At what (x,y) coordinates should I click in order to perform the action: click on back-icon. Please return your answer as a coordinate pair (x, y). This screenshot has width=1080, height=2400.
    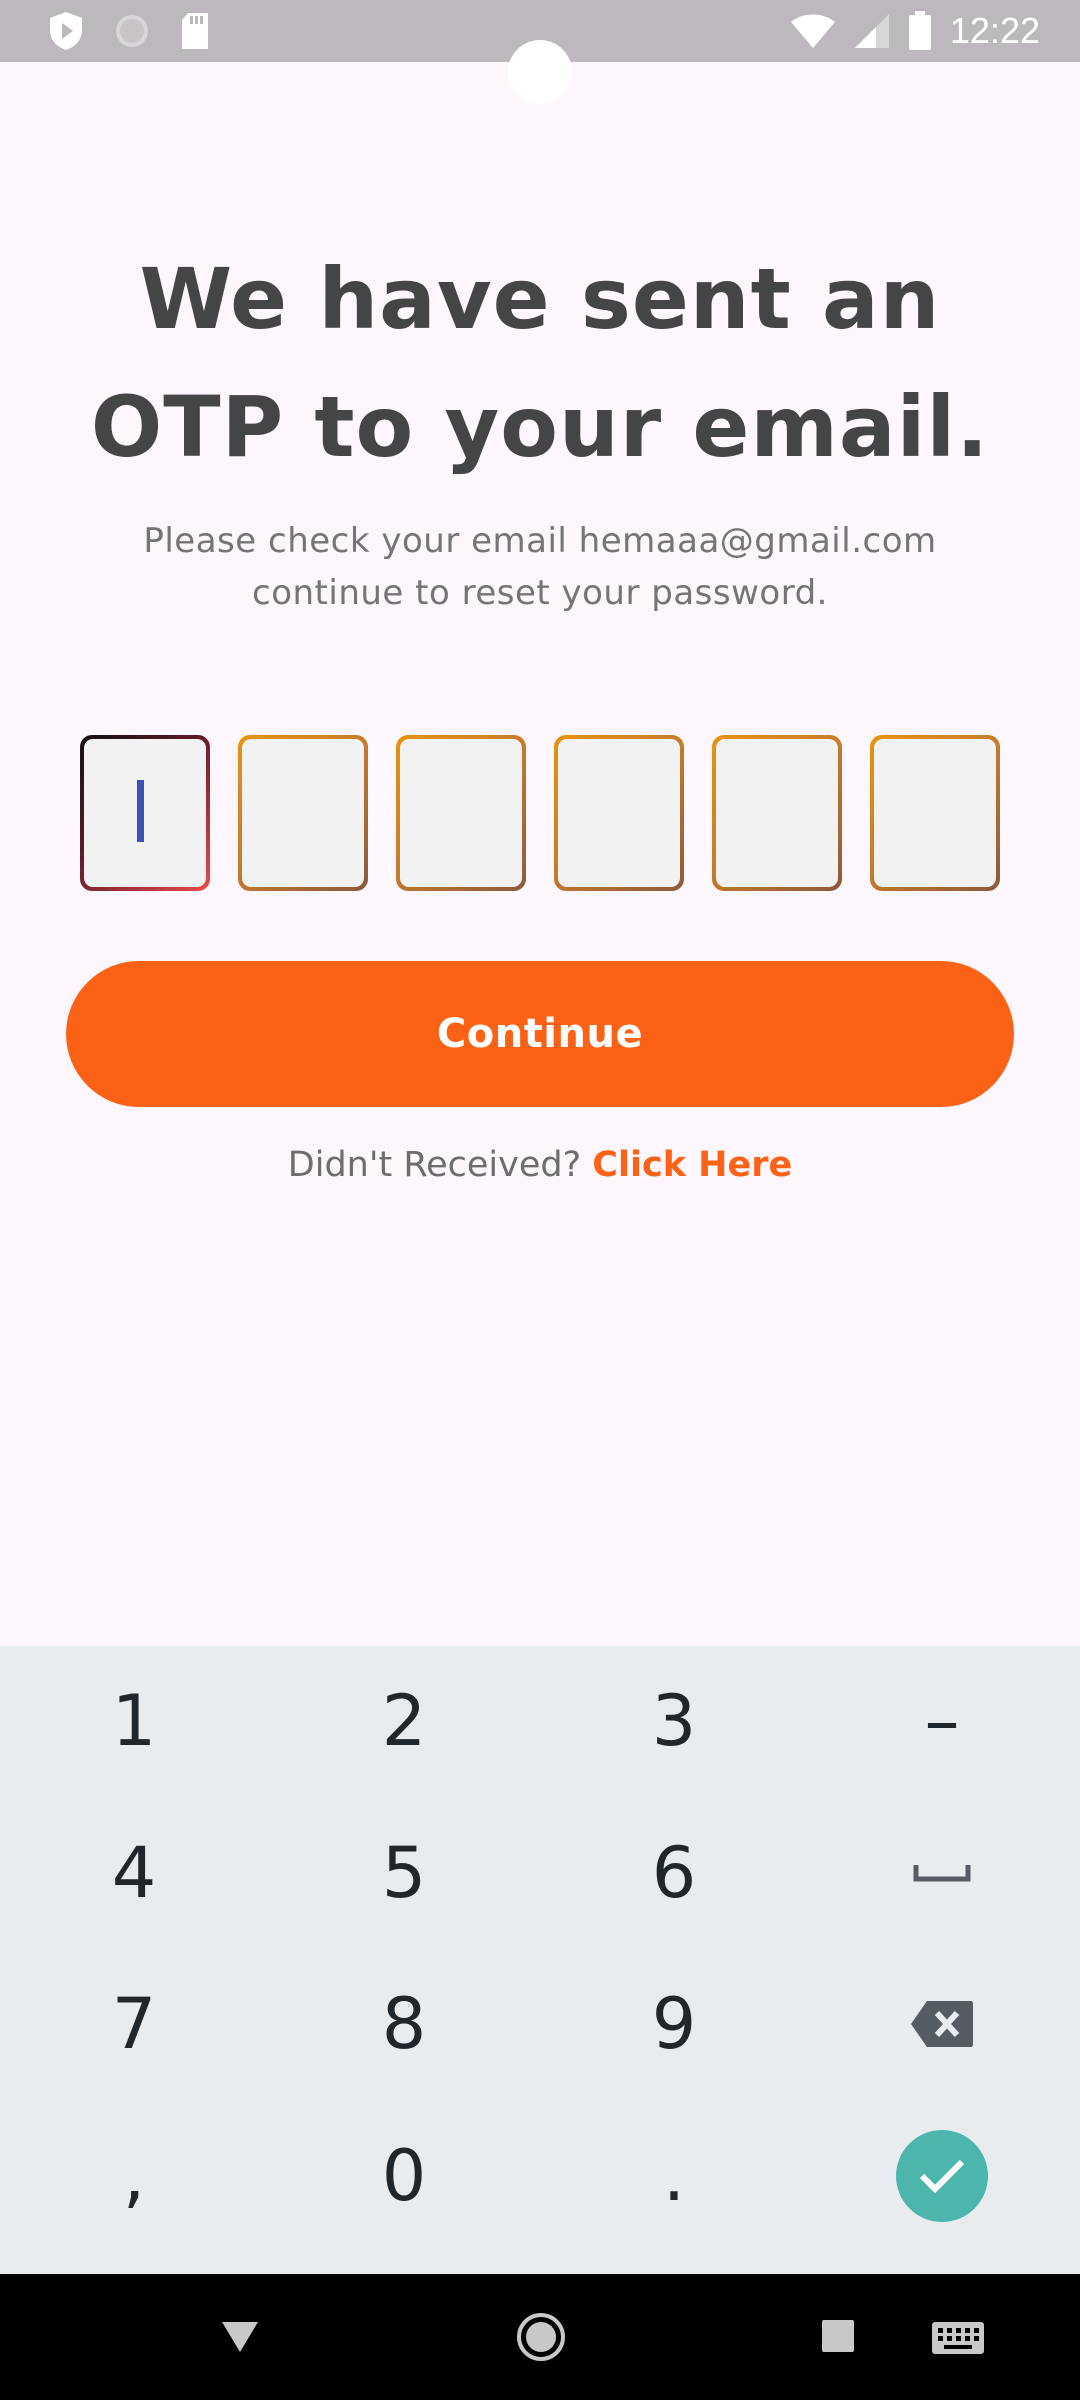
    Looking at the image, I should click on (240, 2337).